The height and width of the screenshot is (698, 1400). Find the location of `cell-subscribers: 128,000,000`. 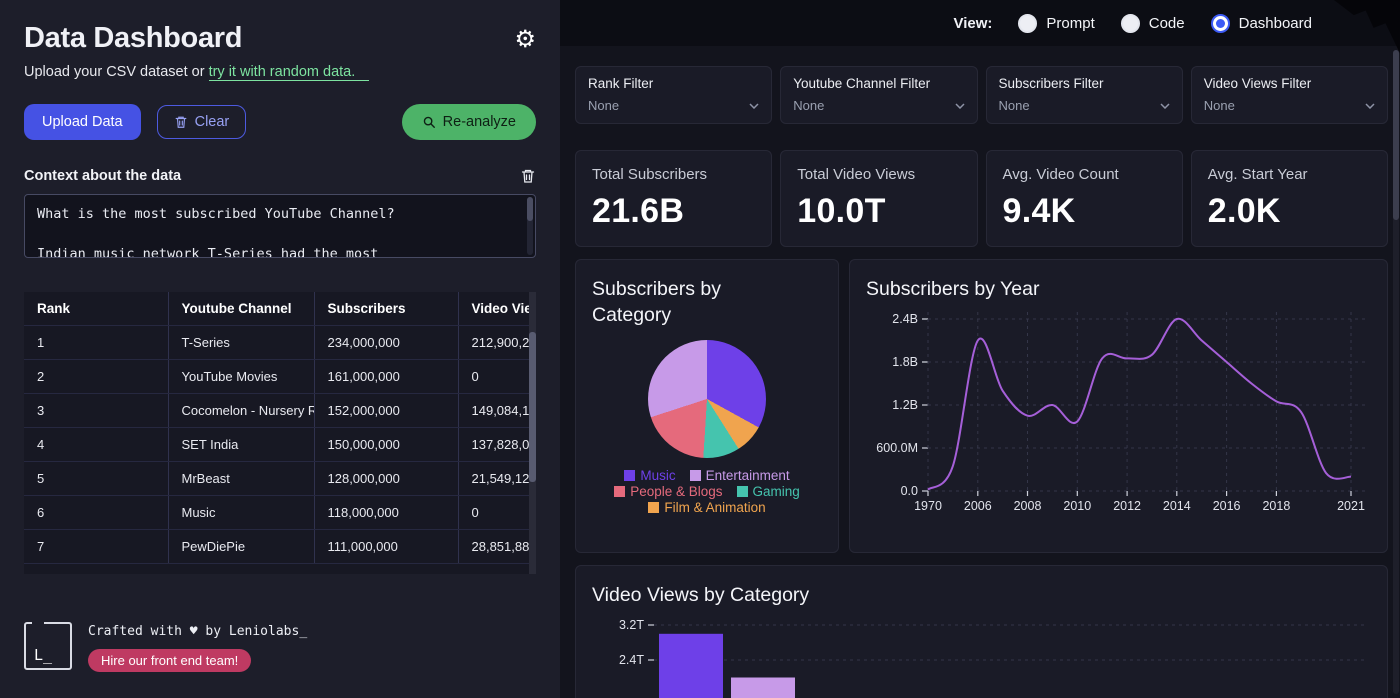

cell-subscribers: 128,000,000 is located at coordinates (386, 478).